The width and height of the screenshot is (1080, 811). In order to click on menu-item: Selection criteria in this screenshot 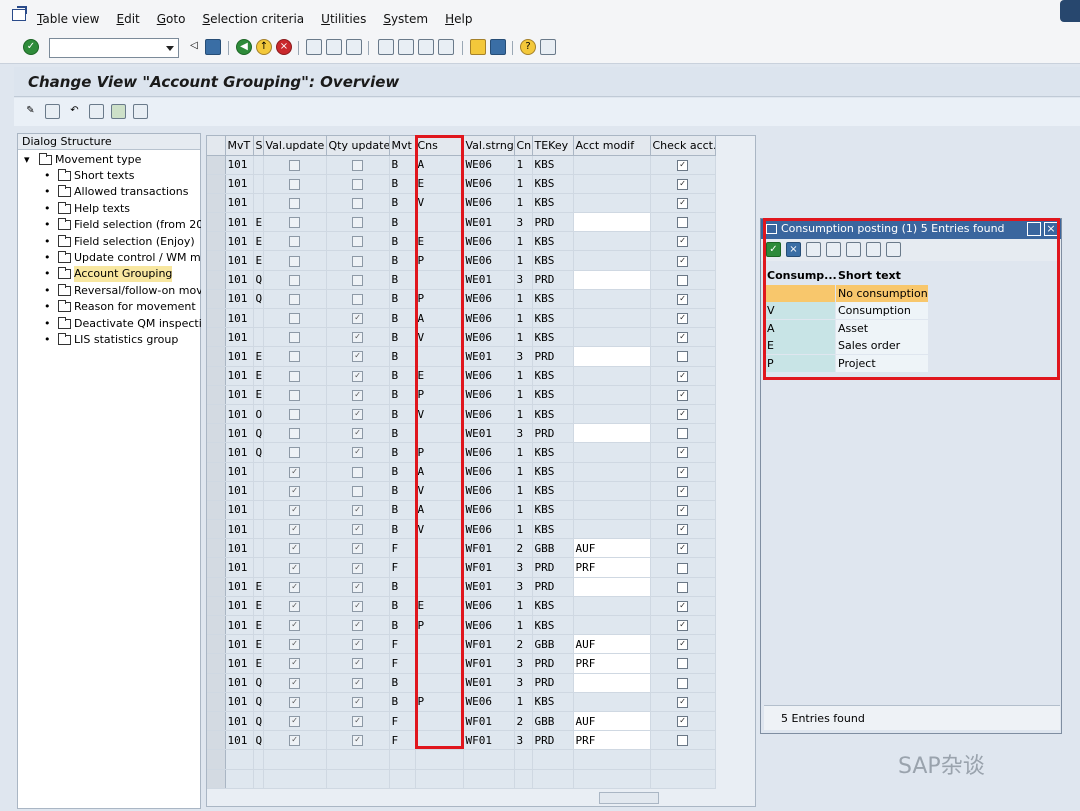, I will do `click(253, 19)`.